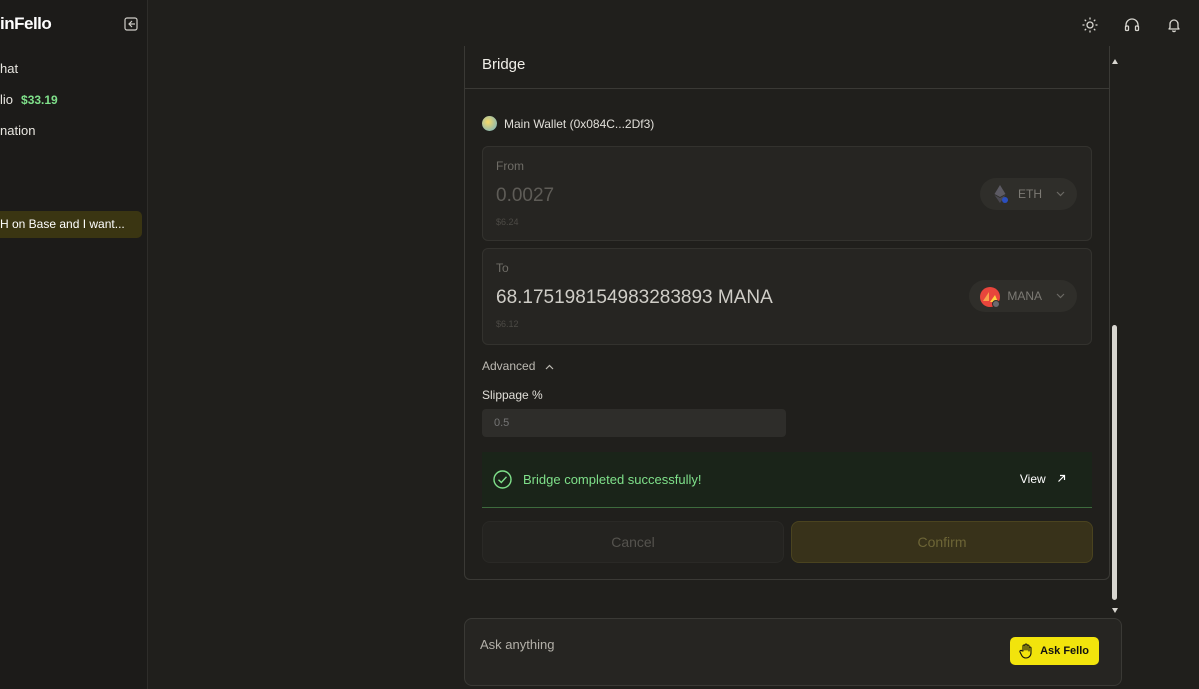 The height and width of the screenshot is (689, 1199). I want to click on sun-icon, so click(1090, 27).